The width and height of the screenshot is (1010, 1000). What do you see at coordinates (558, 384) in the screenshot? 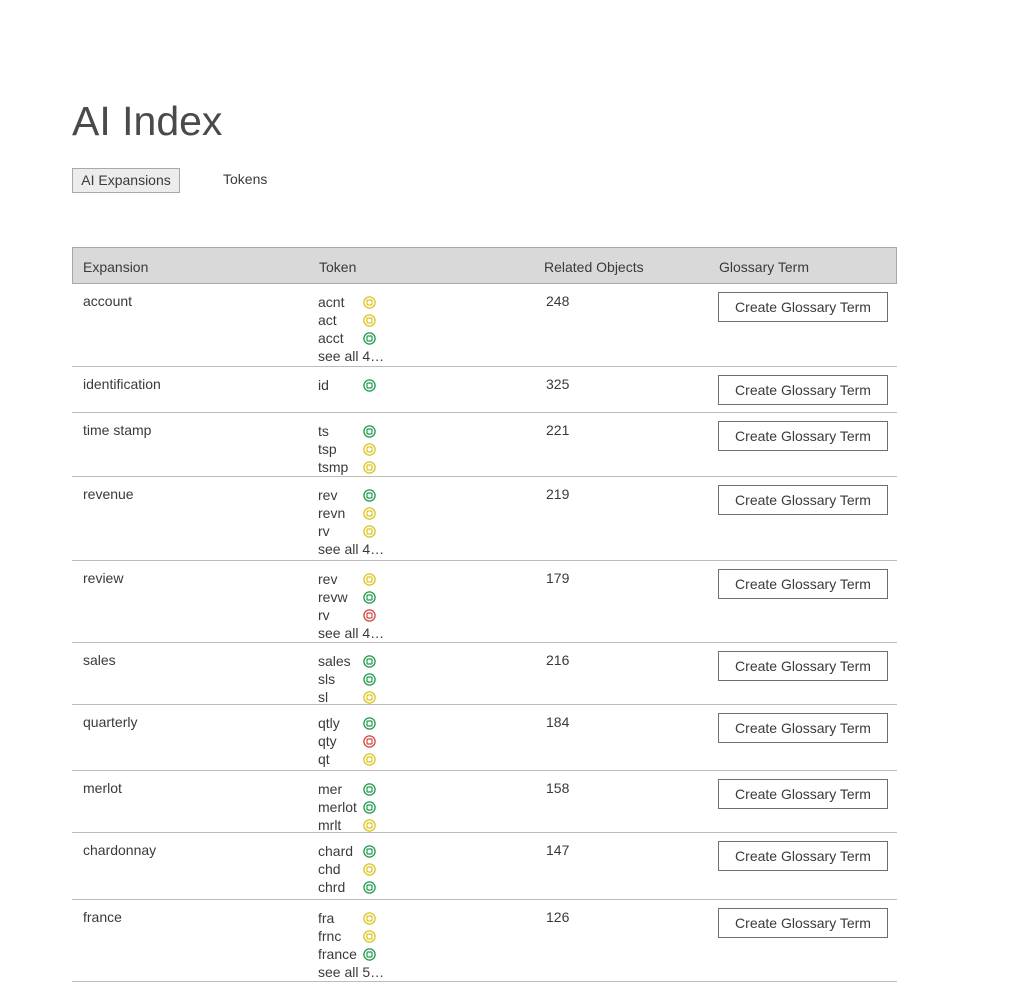
I see `related-objects-count: 325` at bounding box center [558, 384].